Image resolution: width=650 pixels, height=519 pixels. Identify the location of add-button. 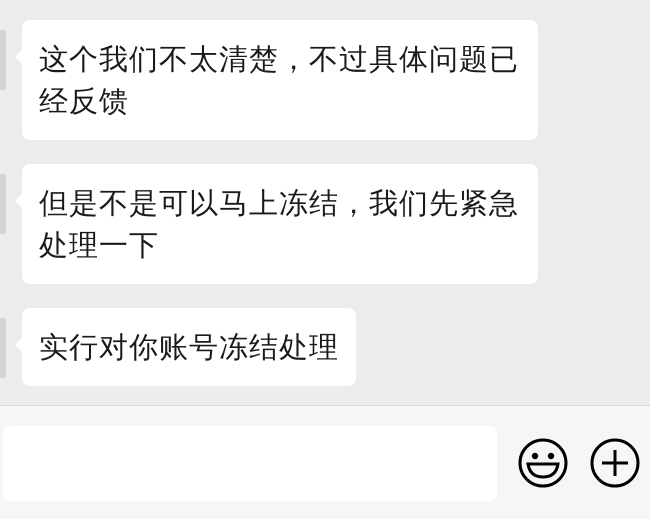
(615, 462).